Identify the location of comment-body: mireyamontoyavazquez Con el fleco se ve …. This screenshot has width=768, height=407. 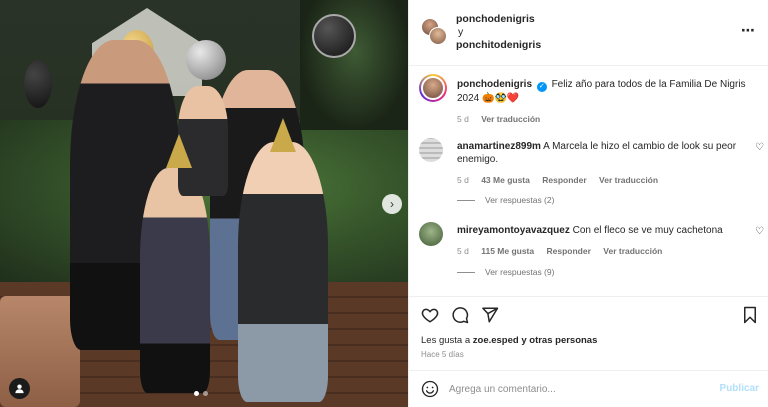
(602, 241).